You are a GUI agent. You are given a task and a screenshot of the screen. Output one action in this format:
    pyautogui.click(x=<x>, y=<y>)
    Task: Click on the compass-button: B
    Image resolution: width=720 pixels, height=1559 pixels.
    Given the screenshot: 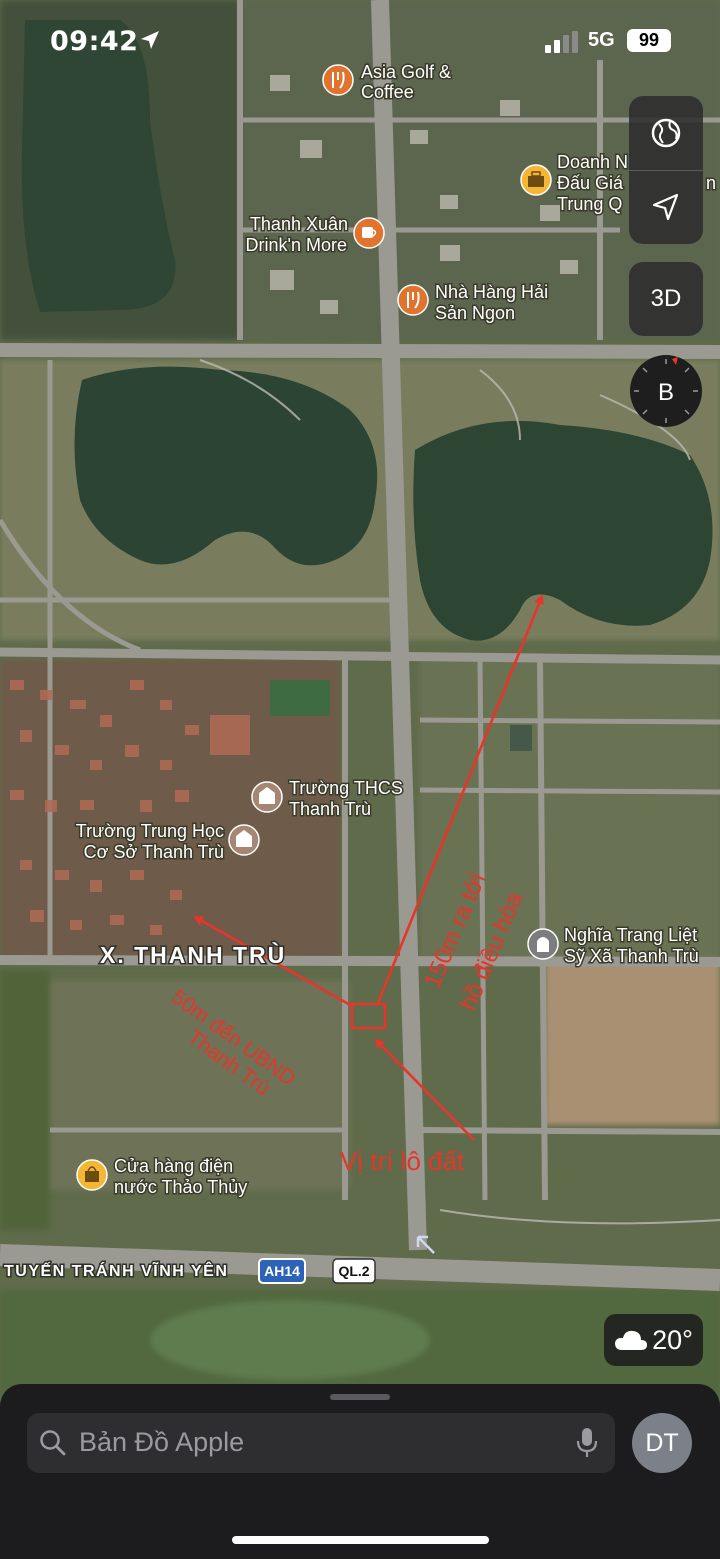 What is the action you would take?
    pyautogui.click(x=666, y=391)
    